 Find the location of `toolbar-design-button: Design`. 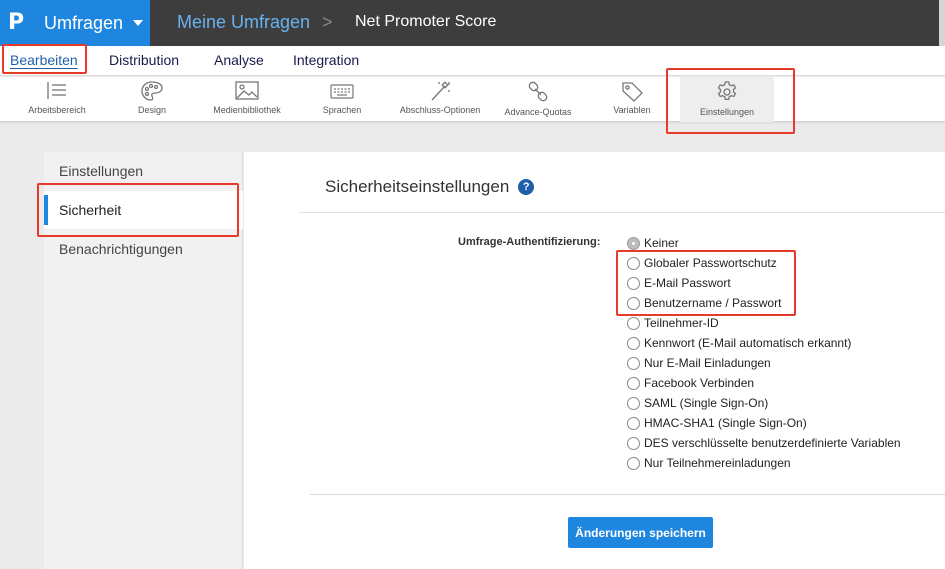

toolbar-design-button: Design is located at coordinates (152, 99).